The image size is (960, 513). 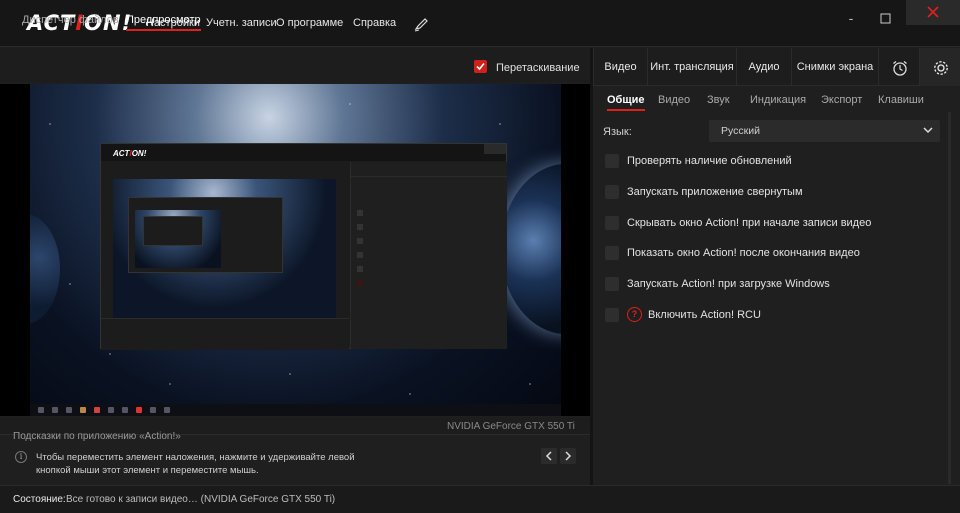 I want to click on nested-title-bar, so click(x=303, y=152).